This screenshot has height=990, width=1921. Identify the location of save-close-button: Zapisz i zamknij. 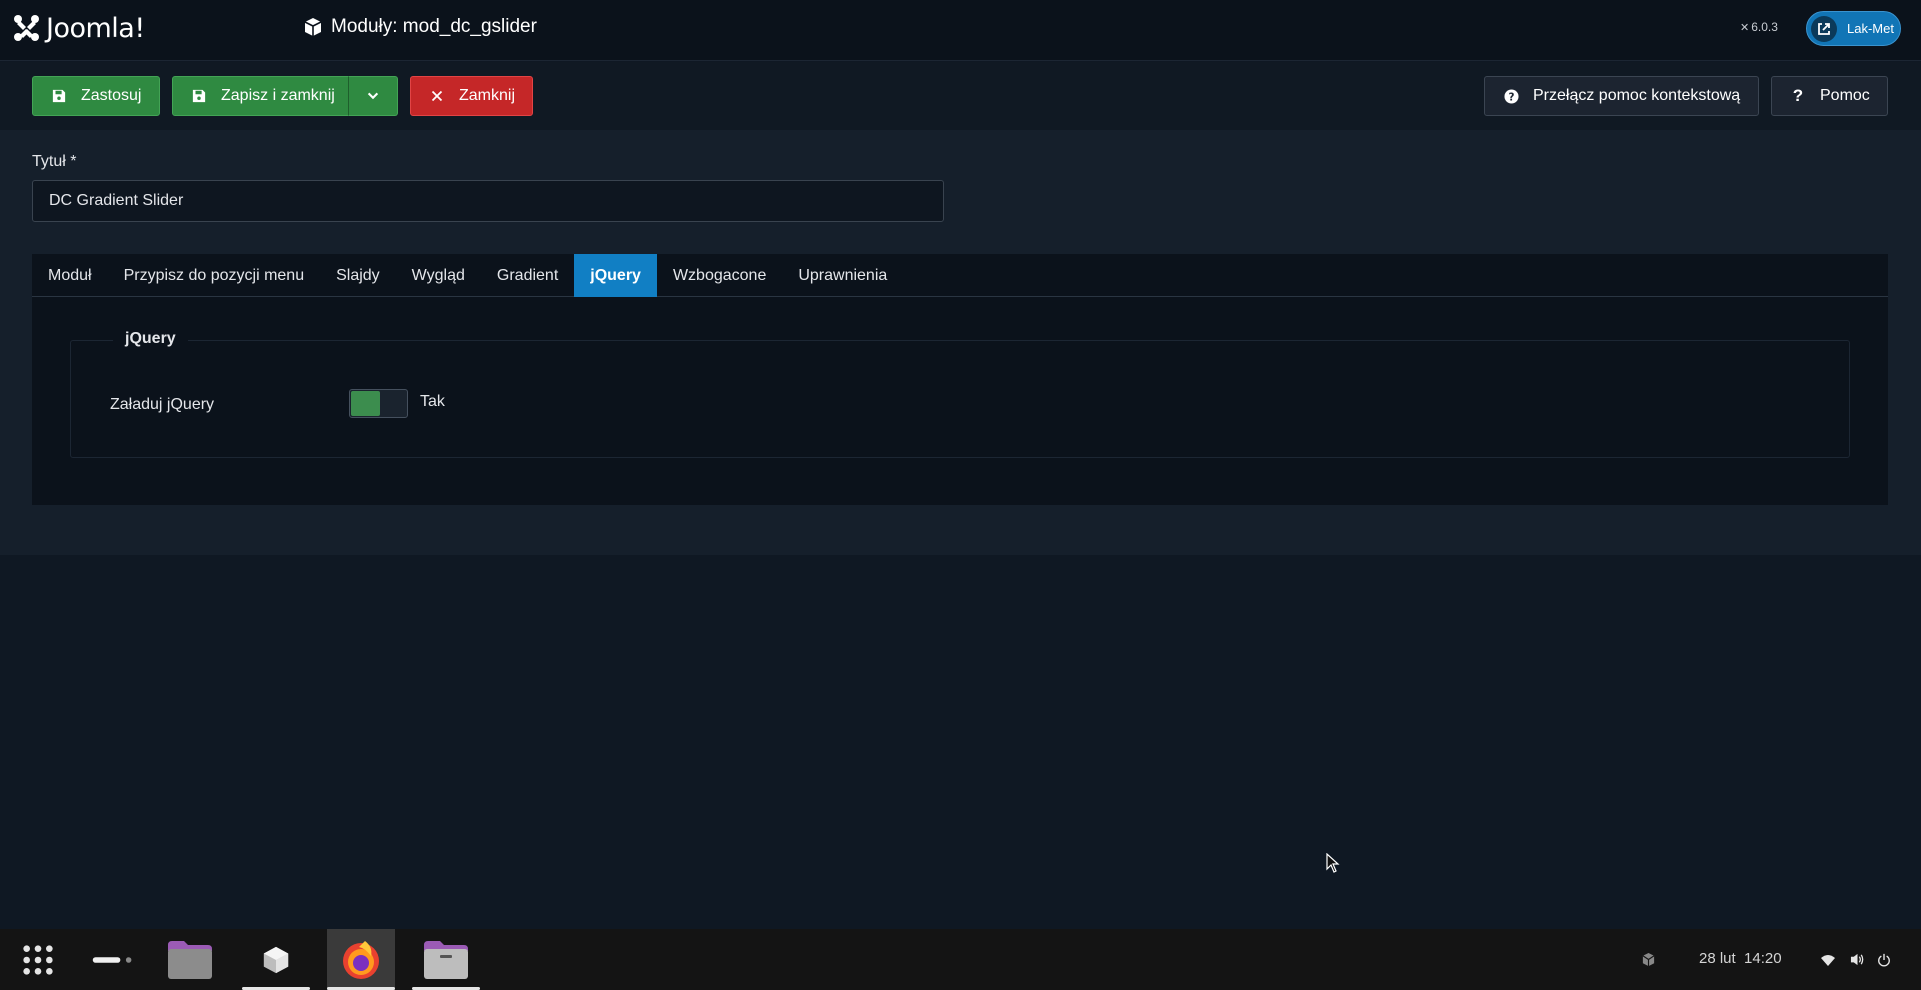
(260, 96).